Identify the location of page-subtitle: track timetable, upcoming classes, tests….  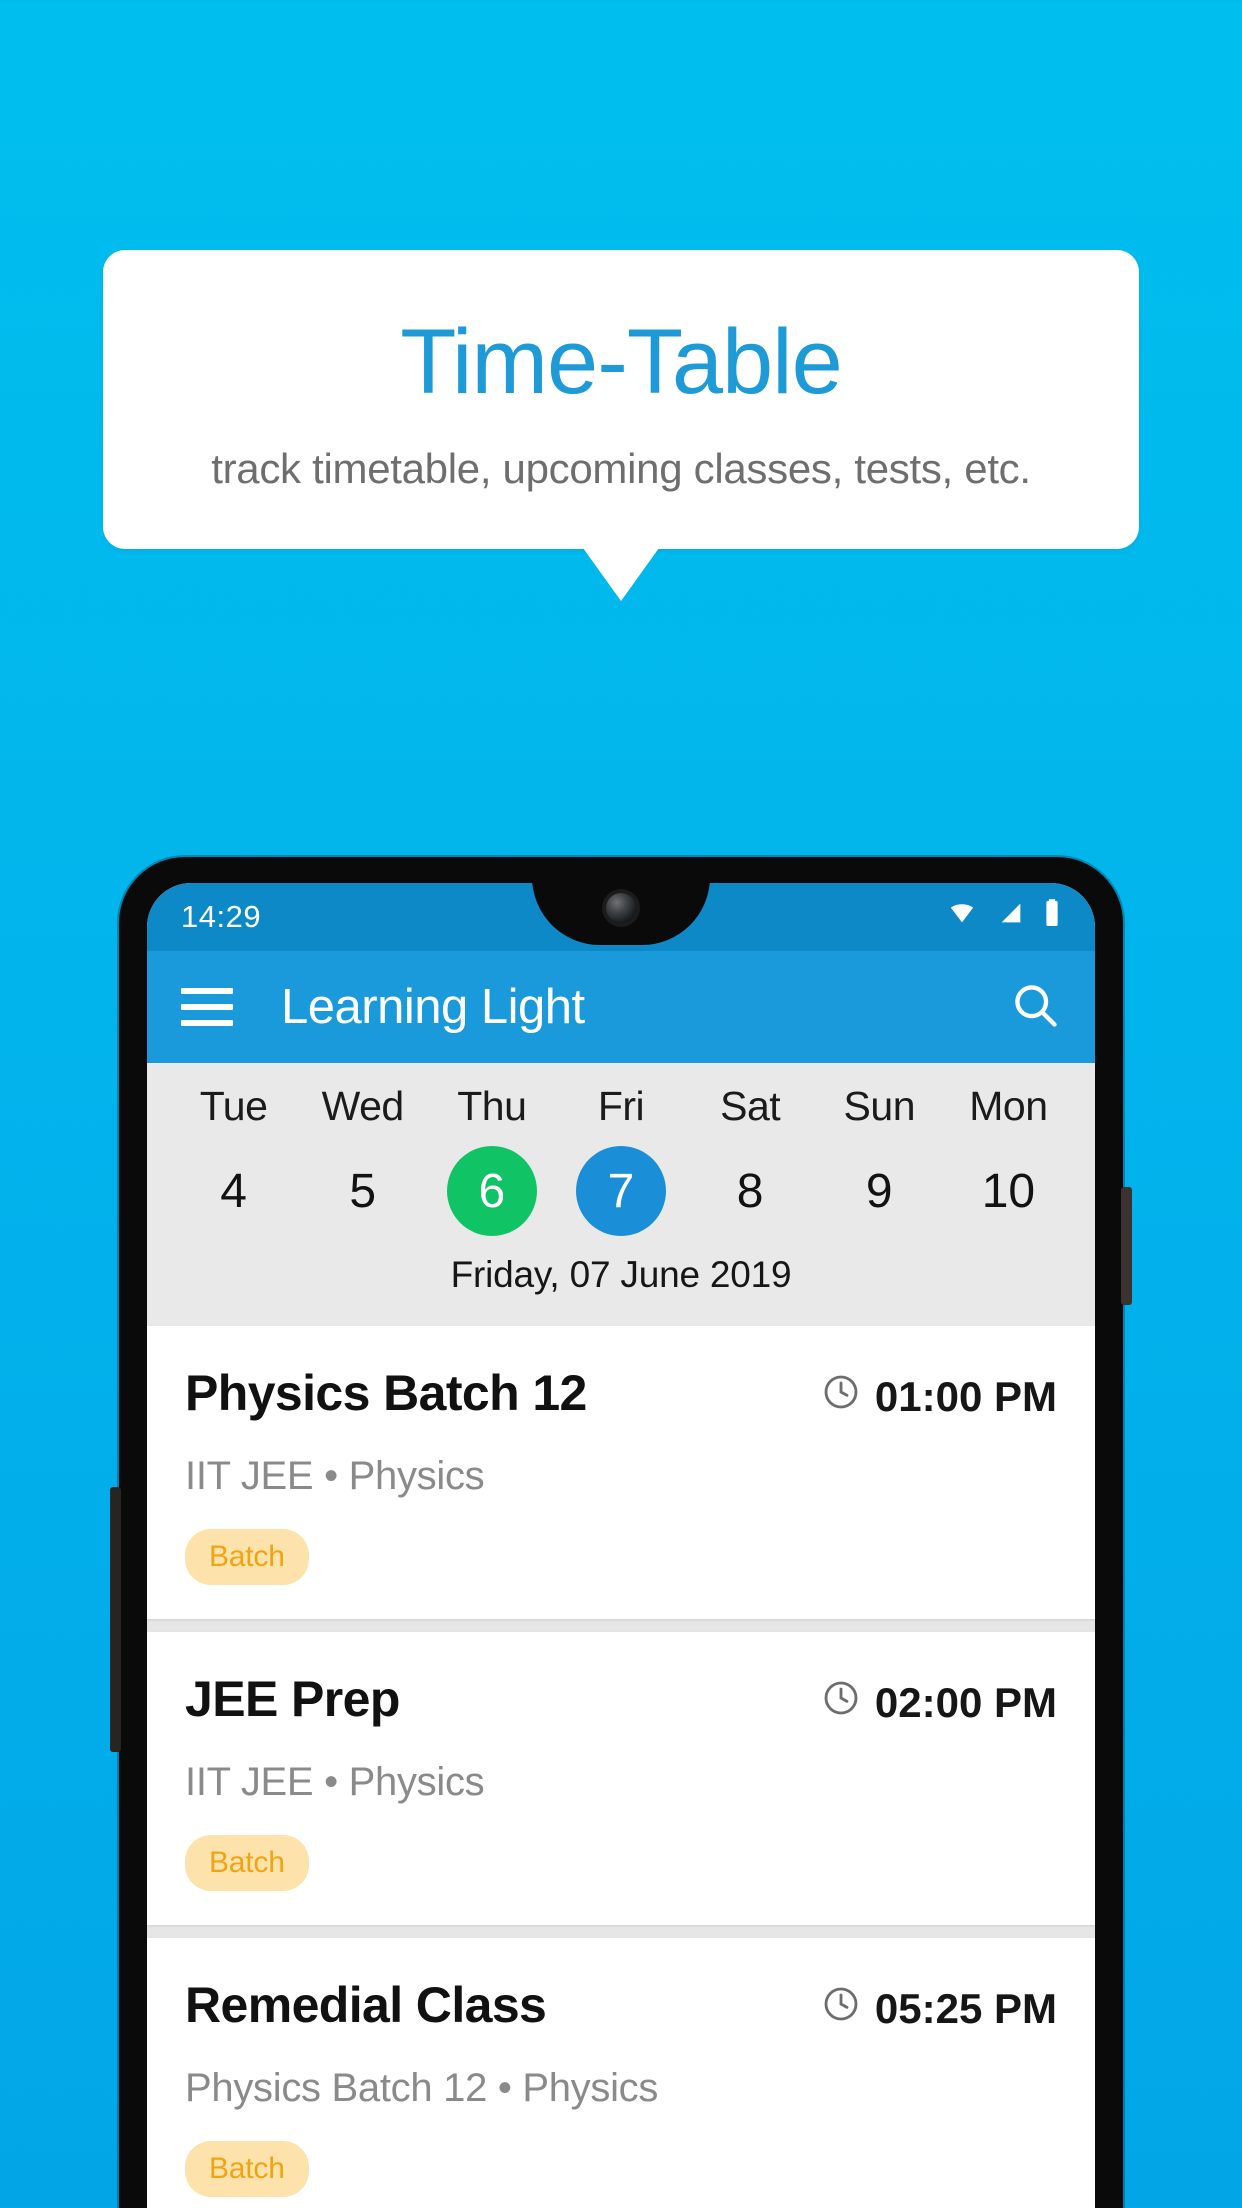
(621, 468).